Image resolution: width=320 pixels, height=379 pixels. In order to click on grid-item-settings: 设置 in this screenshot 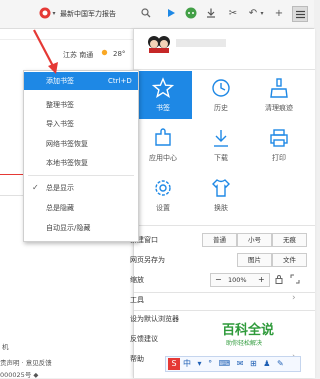, I will do `click(163, 195)`.